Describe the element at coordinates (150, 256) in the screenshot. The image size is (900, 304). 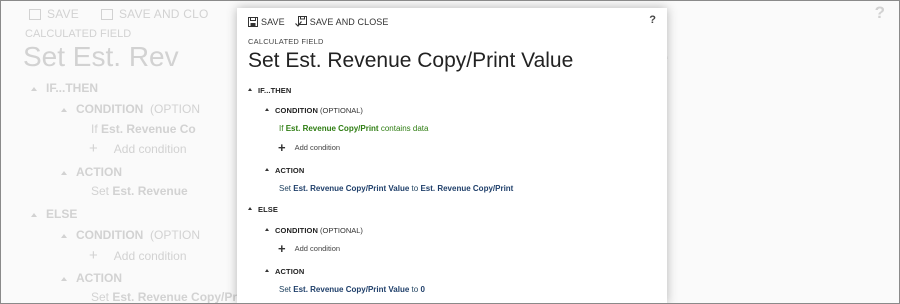
I see `background-add-condition-2-label: Add condition` at that location.